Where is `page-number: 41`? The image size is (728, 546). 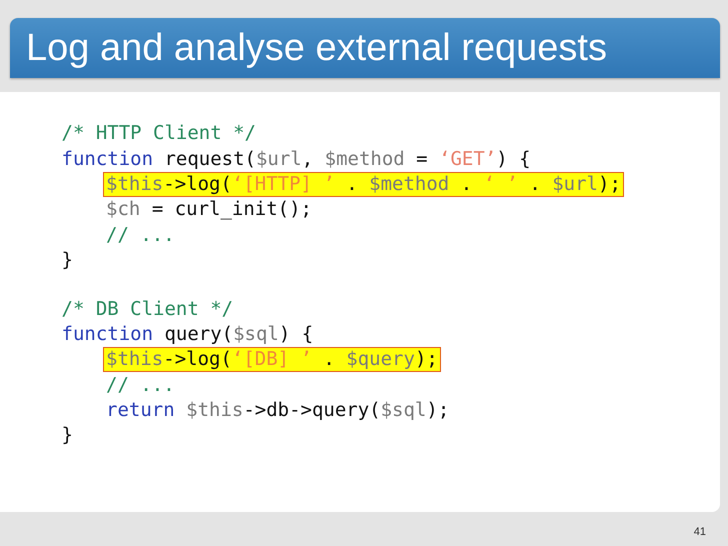 page-number: 41 is located at coordinates (700, 532).